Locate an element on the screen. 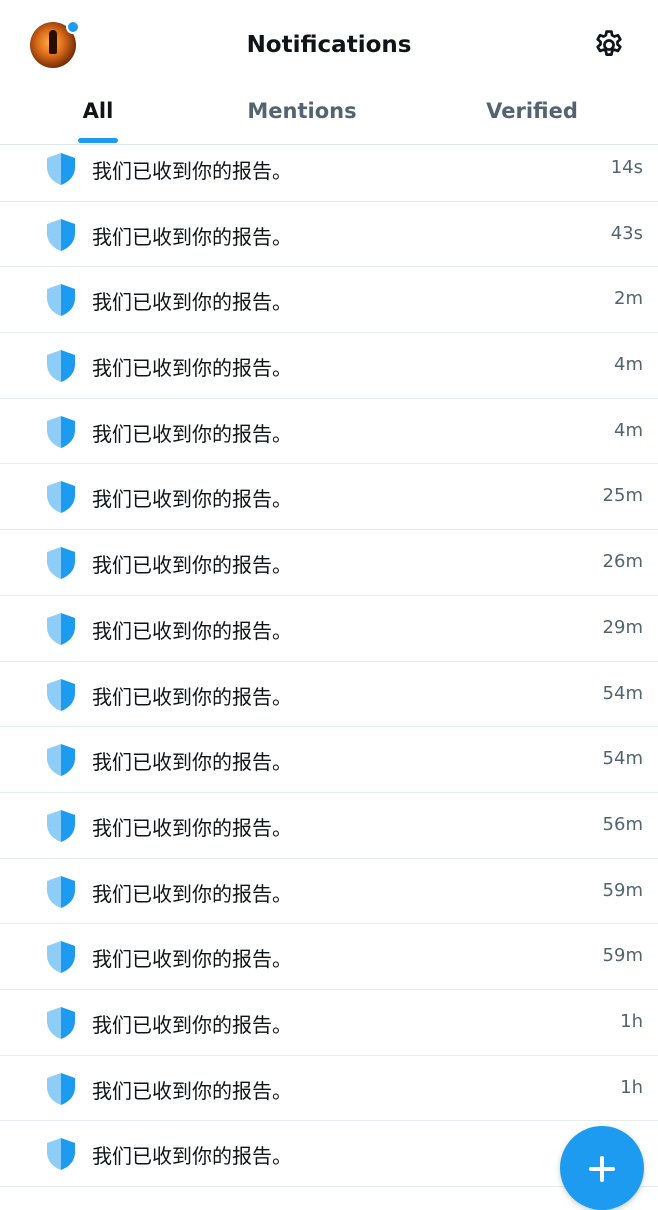 The image size is (658, 1210). tab-mentions-label: Mentions is located at coordinates (302, 111).